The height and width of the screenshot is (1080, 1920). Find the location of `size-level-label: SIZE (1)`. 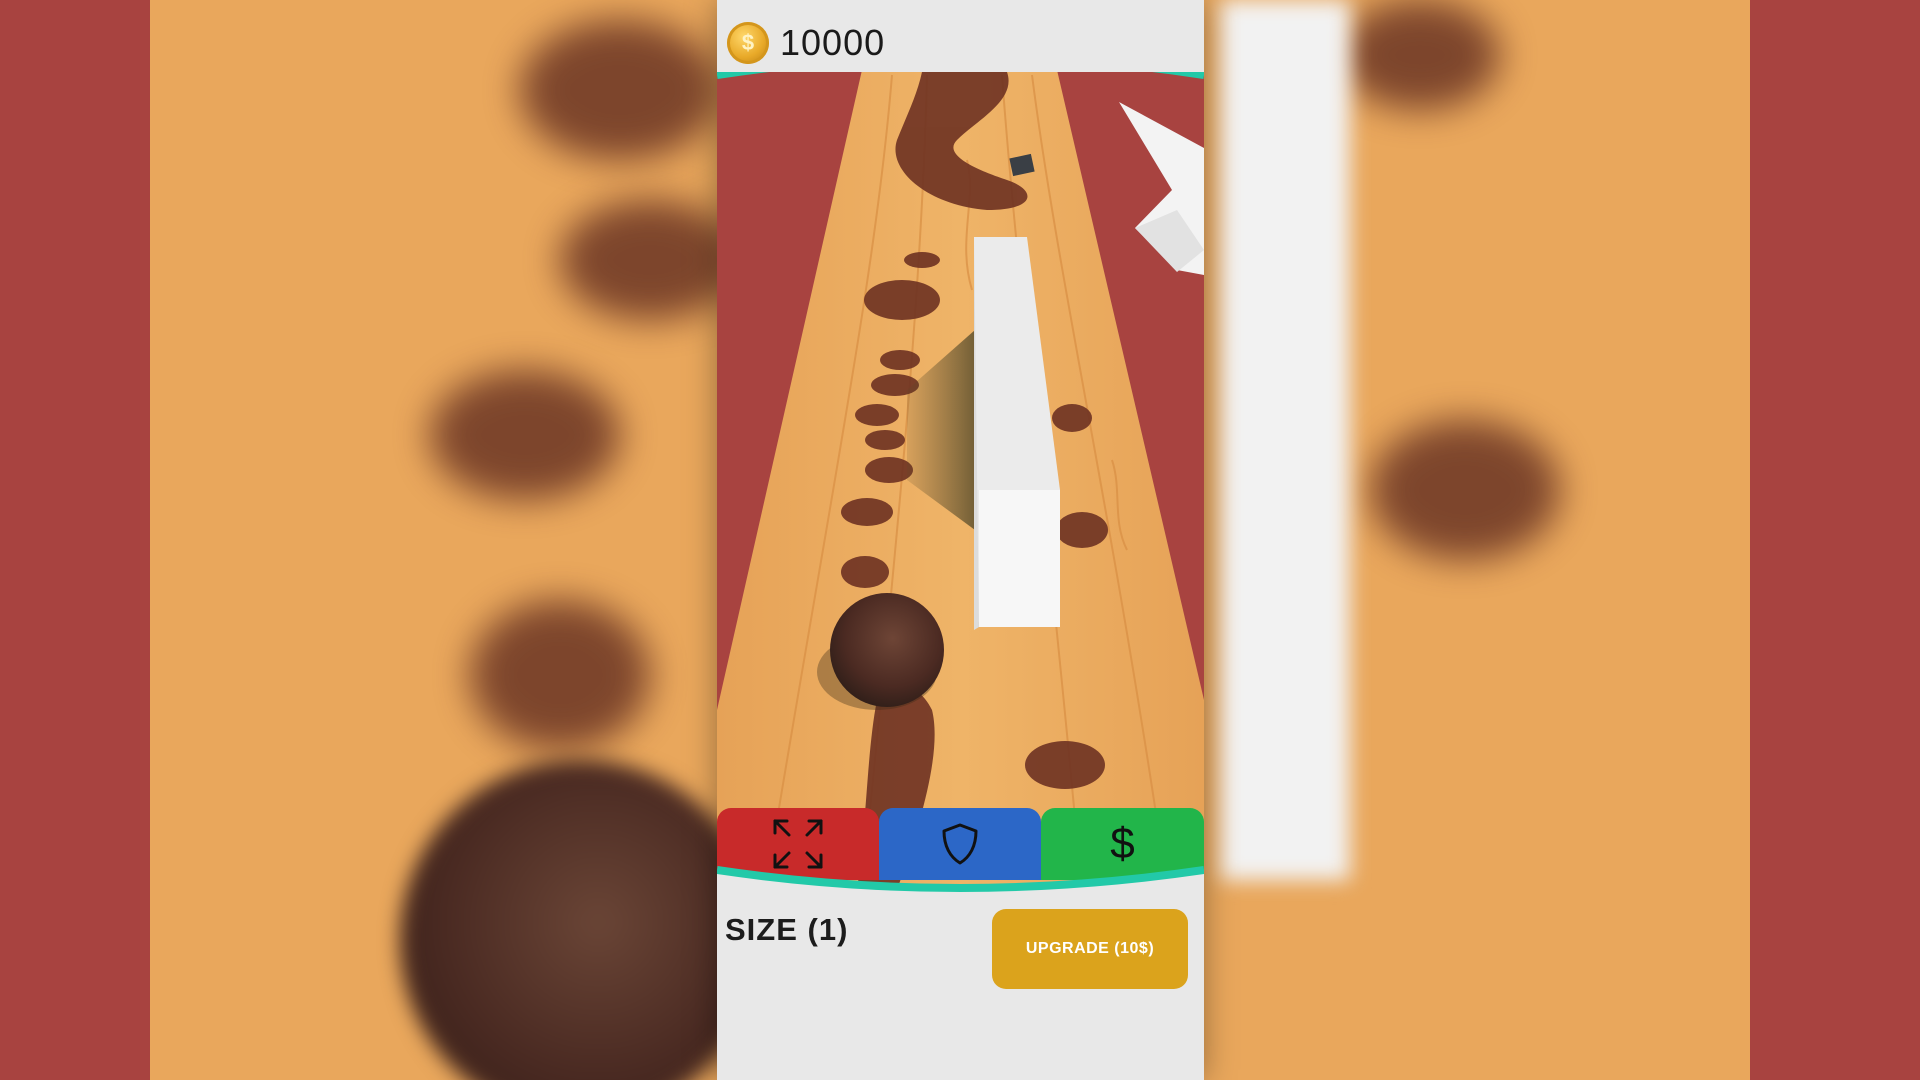

size-level-label: SIZE (1) is located at coordinates (787, 929).